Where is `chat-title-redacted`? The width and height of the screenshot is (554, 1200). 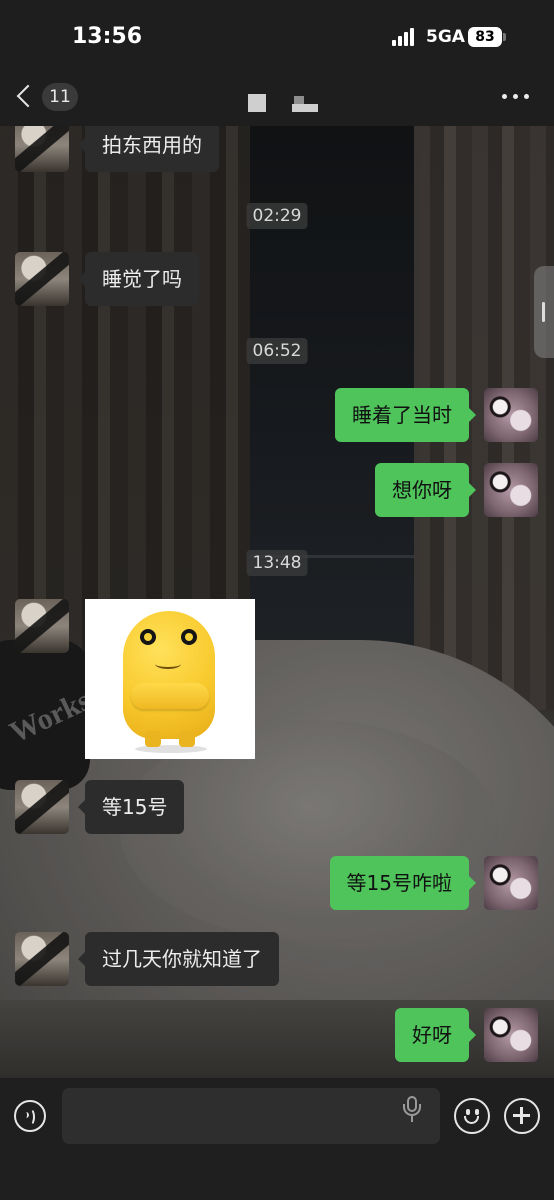 chat-title-redacted is located at coordinates (283, 104).